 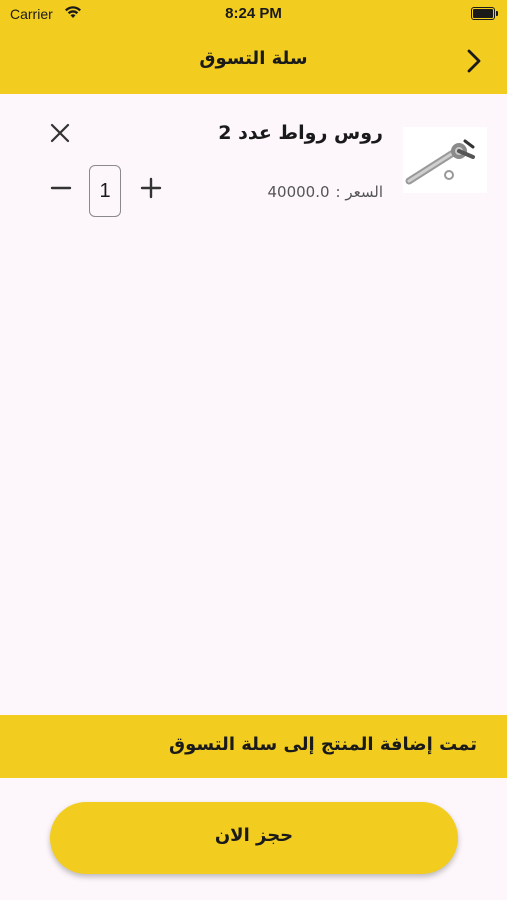 I want to click on back-button, so click(x=474, y=61).